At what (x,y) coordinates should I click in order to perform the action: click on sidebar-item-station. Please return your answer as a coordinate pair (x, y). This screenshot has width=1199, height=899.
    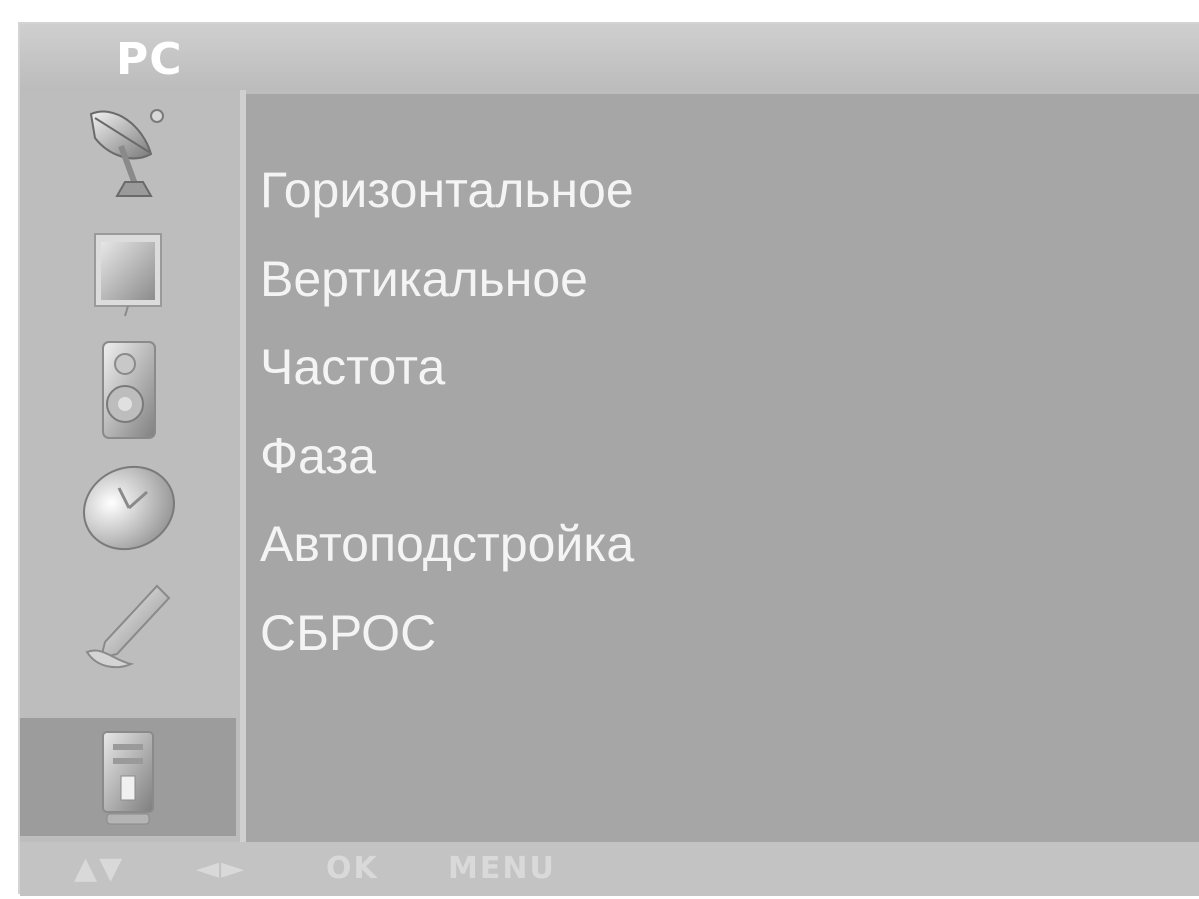
    Looking at the image, I should click on (128, 153).